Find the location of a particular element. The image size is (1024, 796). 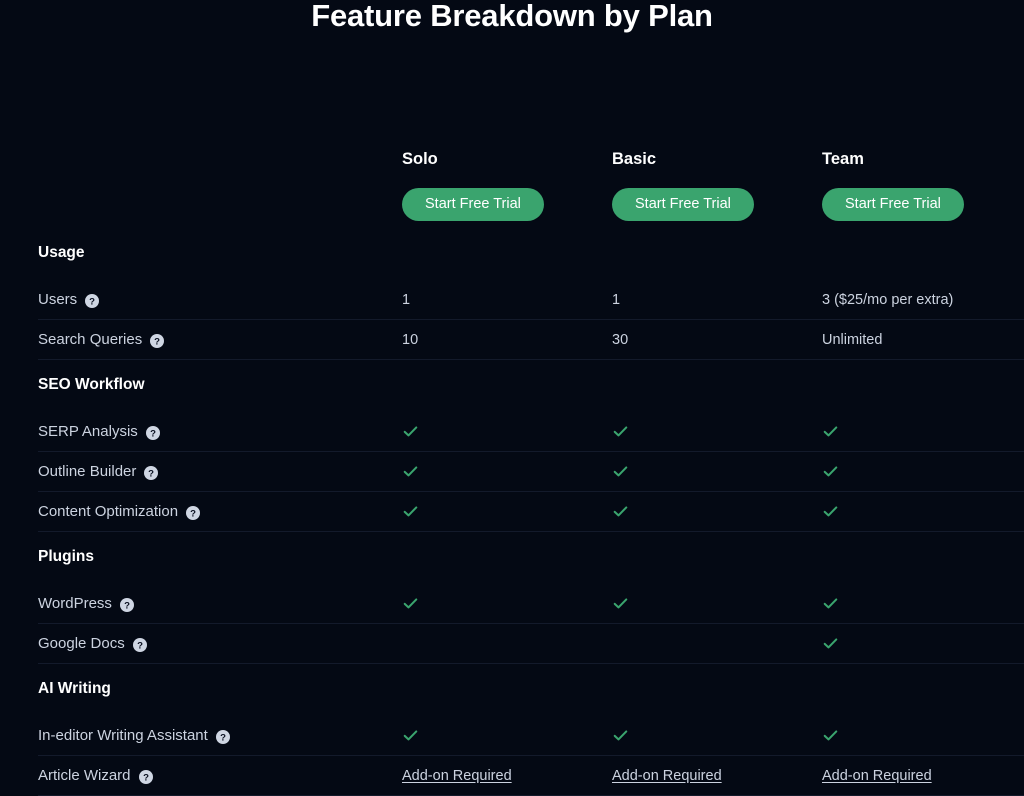

feature-name-cell: Content Optimization? is located at coordinates (215, 512).